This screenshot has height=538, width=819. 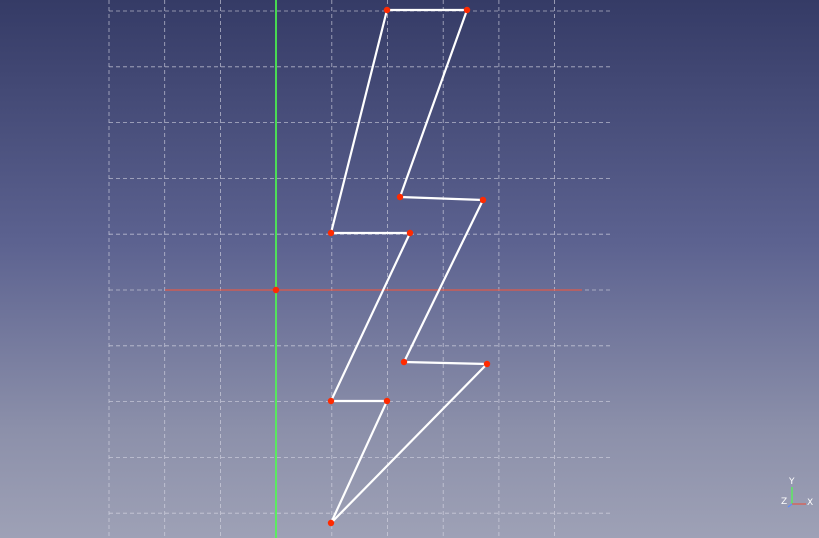 What do you see at coordinates (276, 290) in the screenshot?
I see `sketch-origin-point` at bounding box center [276, 290].